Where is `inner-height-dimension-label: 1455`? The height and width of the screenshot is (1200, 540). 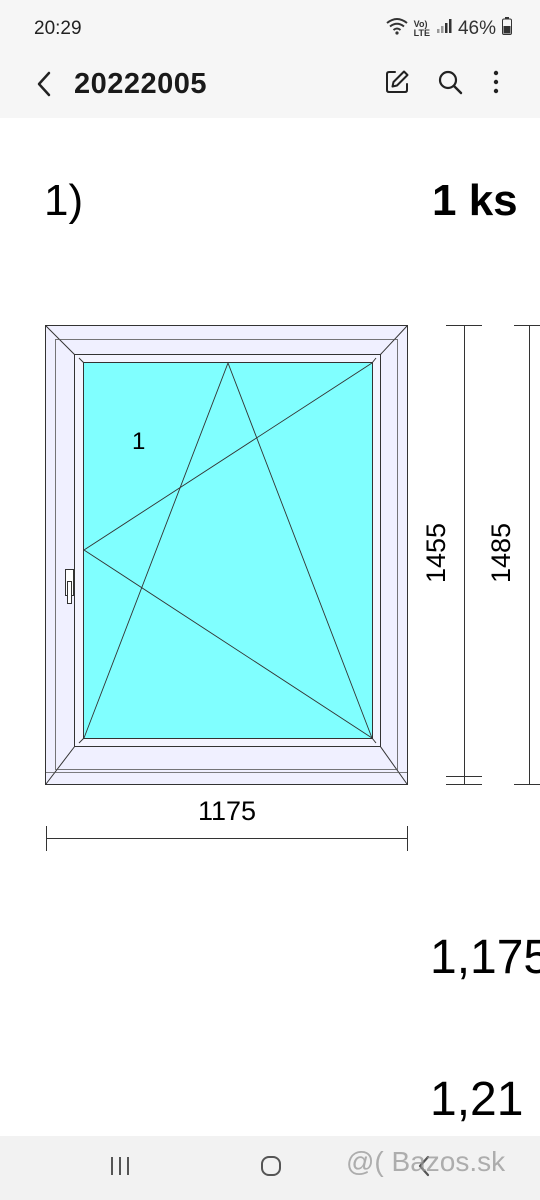
inner-height-dimension-label: 1455 is located at coordinates (436, 553).